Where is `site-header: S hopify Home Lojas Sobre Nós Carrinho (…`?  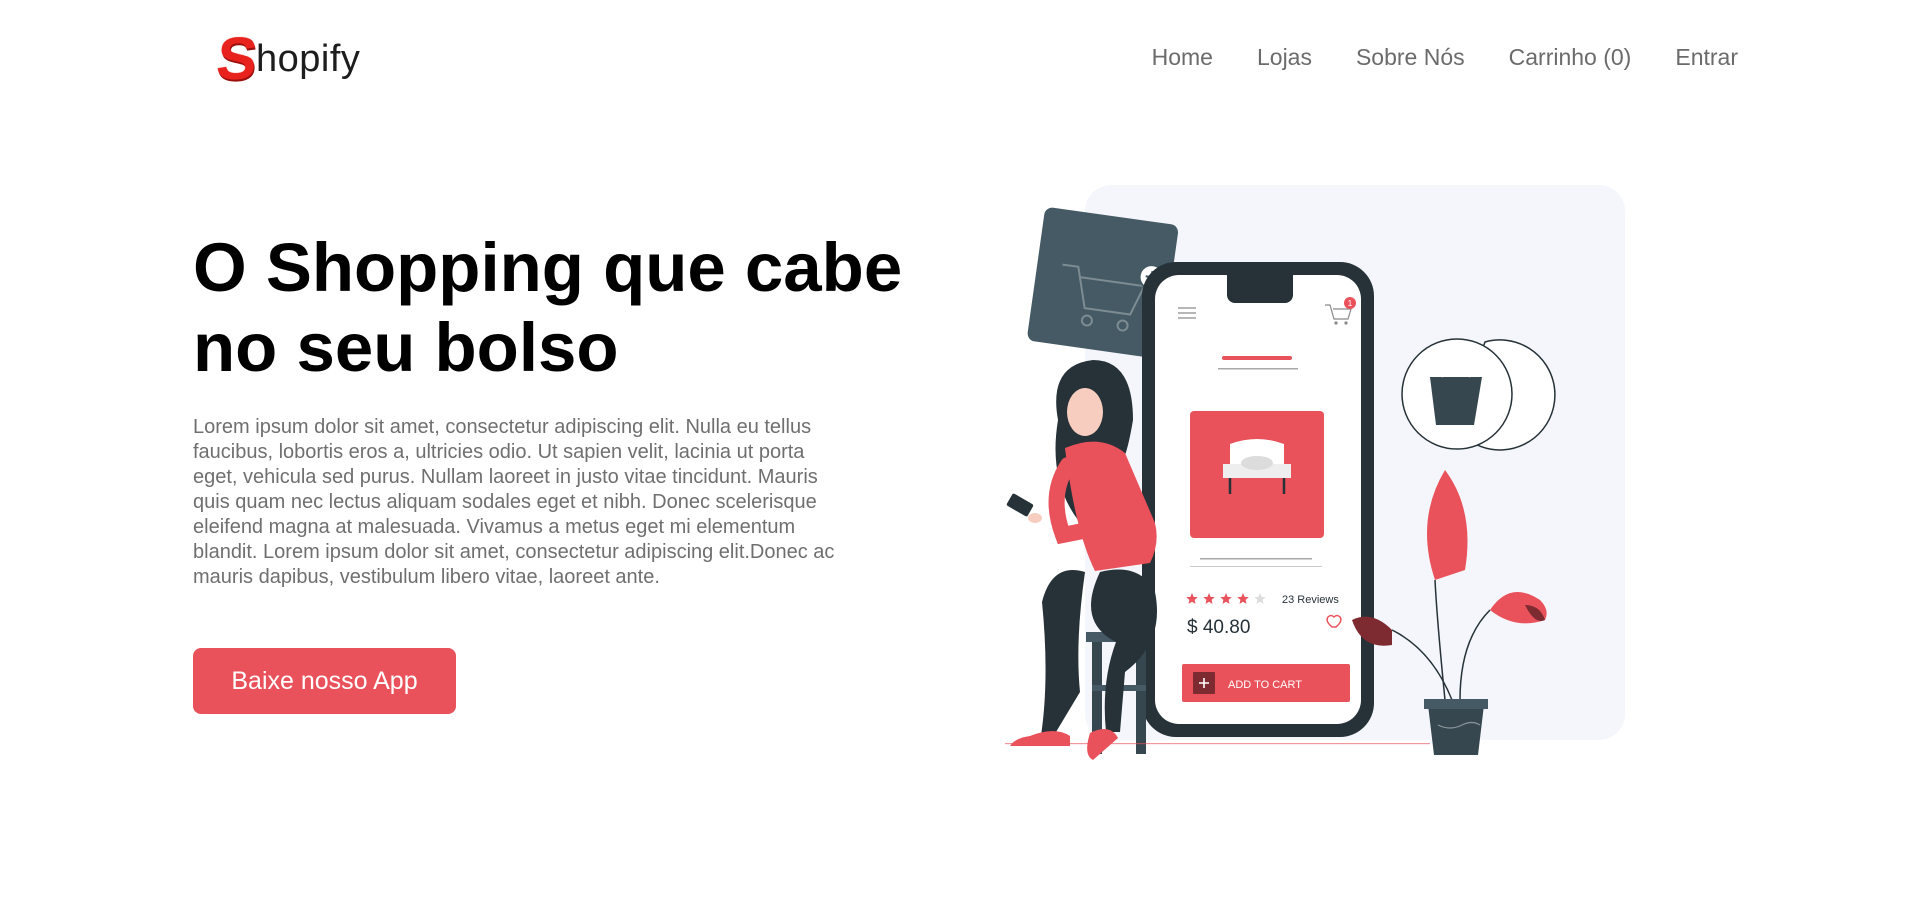
site-header: S hopify Home Lojas Sobre Nós Carrinho (… is located at coordinates (960, 60).